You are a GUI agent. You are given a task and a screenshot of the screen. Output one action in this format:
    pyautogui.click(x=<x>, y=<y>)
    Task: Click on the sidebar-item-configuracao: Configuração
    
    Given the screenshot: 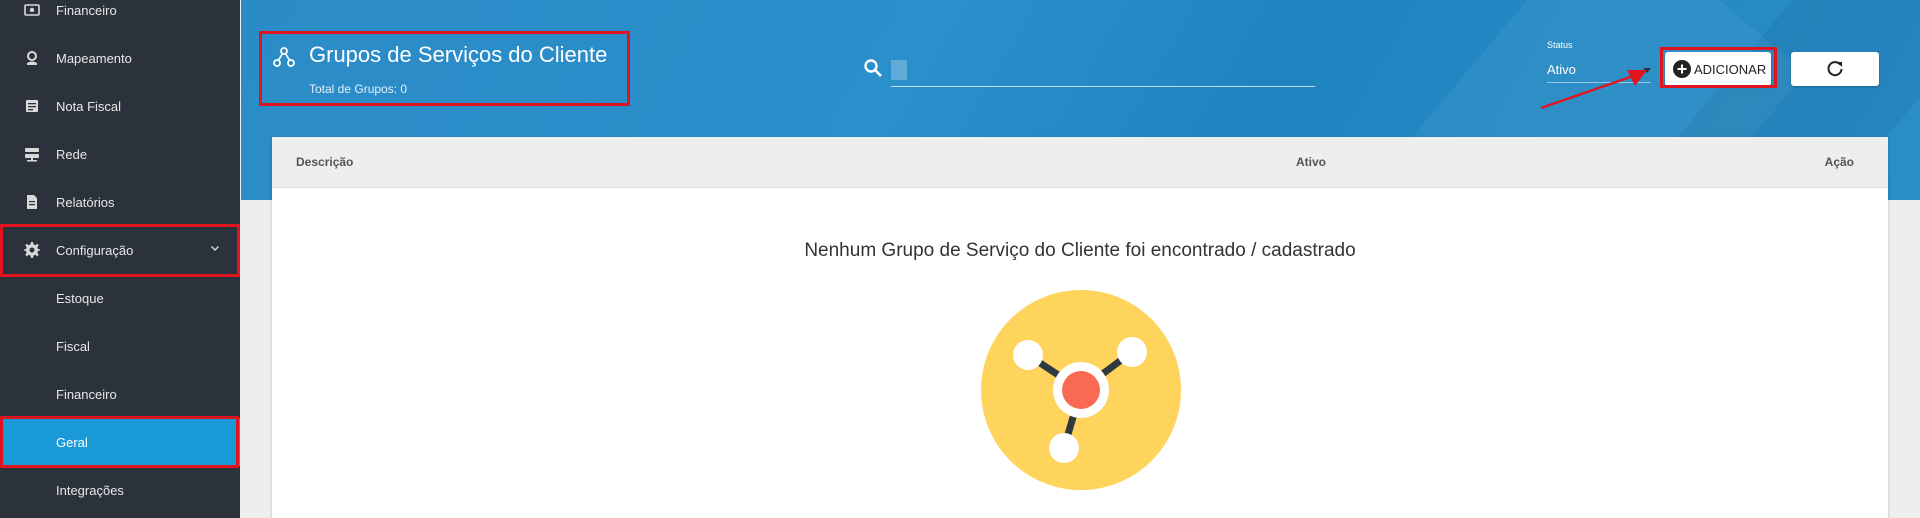 What is the action you would take?
    pyautogui.click(x=120, y=250)
    